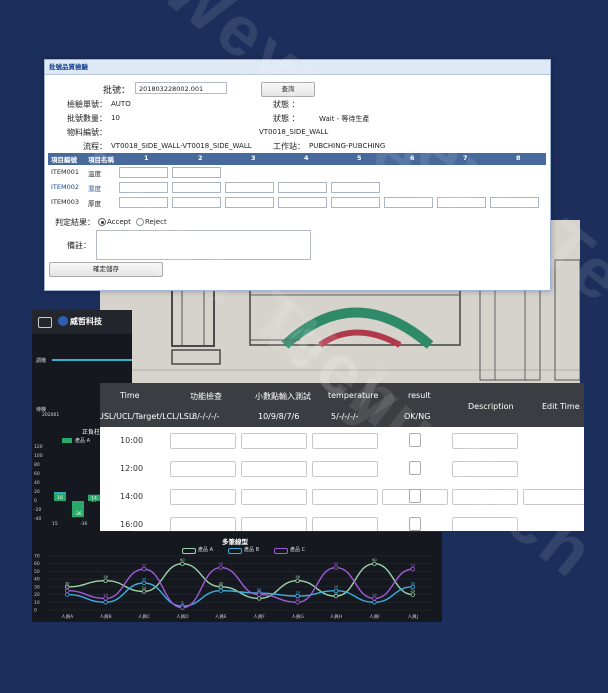 Image resolution: width=608 pixels, height=693 pixels. Describe the element at coordinates (75, 222) in the screenshot. I see `result-label: 判定結果：` at that location.